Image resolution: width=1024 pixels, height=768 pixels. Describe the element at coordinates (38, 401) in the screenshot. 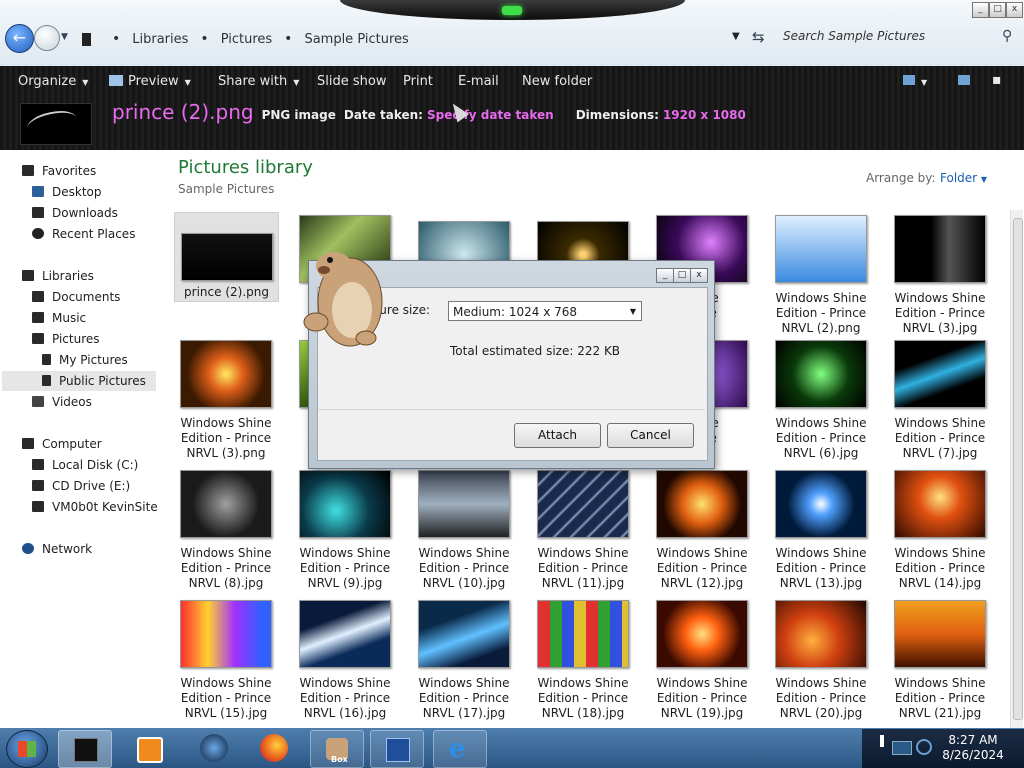

I see `videos-icon` at that location.